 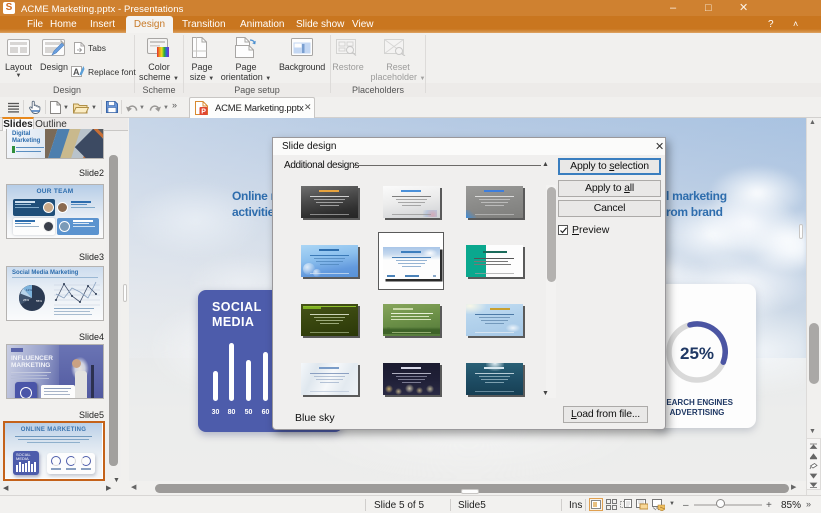 I want to click on svg-text: 25%, so click(x=26, y=300).